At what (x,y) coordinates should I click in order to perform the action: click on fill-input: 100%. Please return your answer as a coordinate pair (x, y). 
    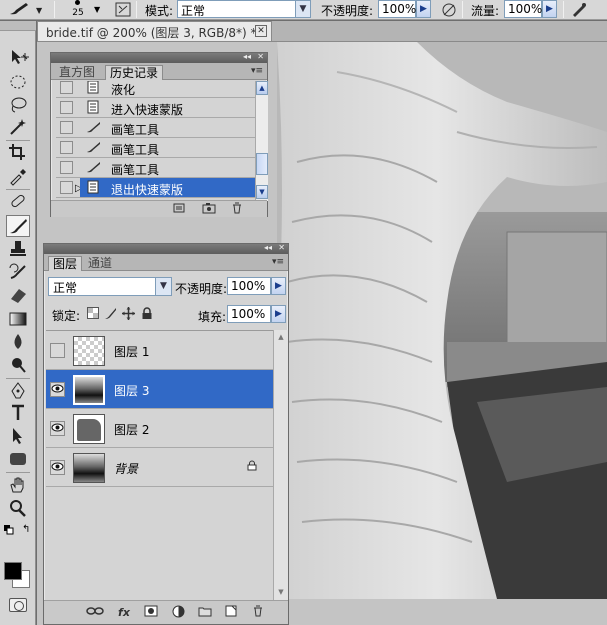
    Looking at the image, I should click on (249, 314).